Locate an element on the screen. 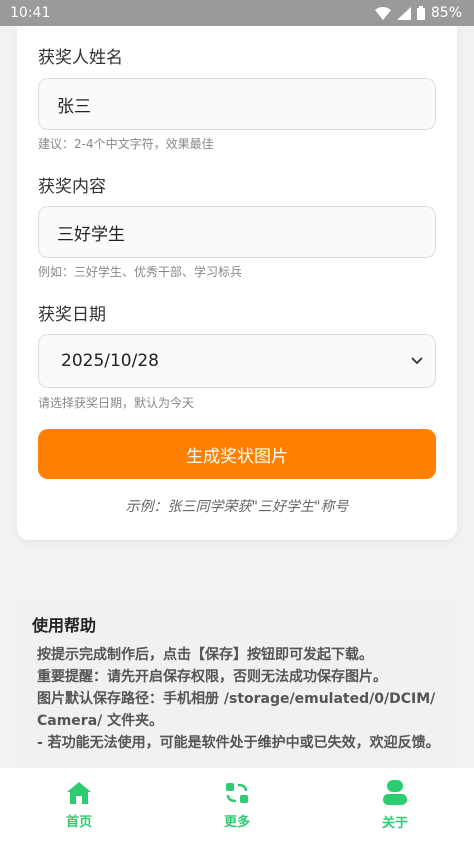  date-select: 2025/10/28 is located at coordinates (237, 361).